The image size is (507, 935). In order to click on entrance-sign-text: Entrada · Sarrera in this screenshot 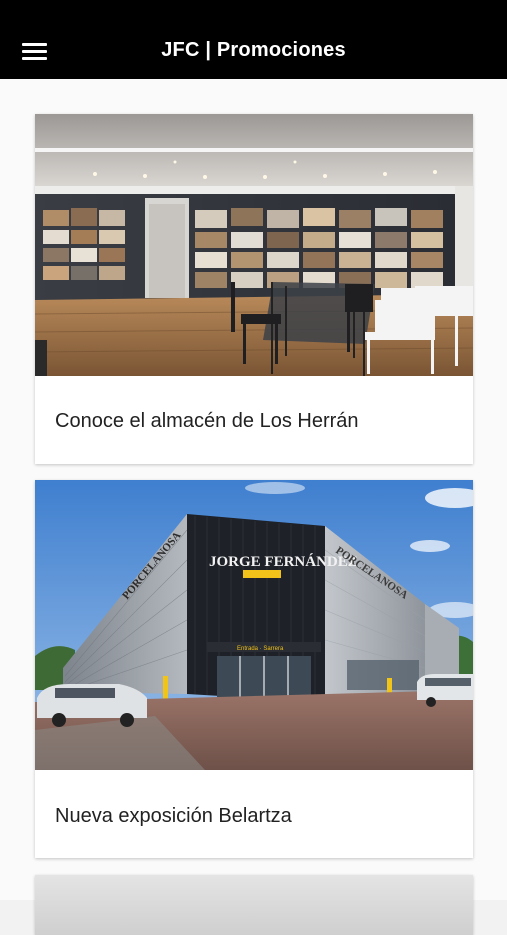, I will do `click(260, 649)`.